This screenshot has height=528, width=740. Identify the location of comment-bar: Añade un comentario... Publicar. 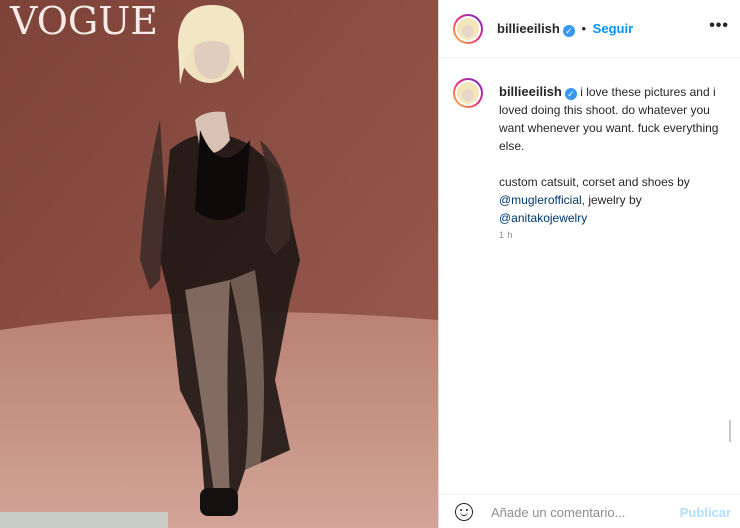
(589, 511).